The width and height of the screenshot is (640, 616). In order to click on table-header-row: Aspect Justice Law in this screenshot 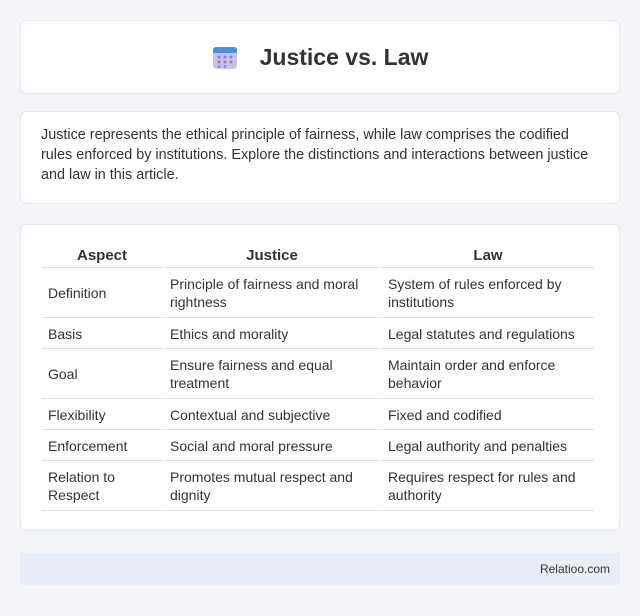, I will do `click(318, 256)`.